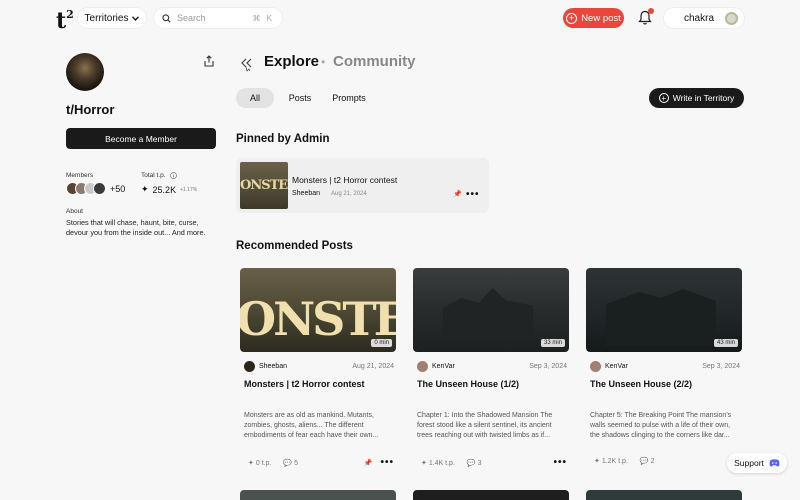  Describe the element at coordinates (300, 98) in the screenshot. I see `tab-posts: Posts` at that location.